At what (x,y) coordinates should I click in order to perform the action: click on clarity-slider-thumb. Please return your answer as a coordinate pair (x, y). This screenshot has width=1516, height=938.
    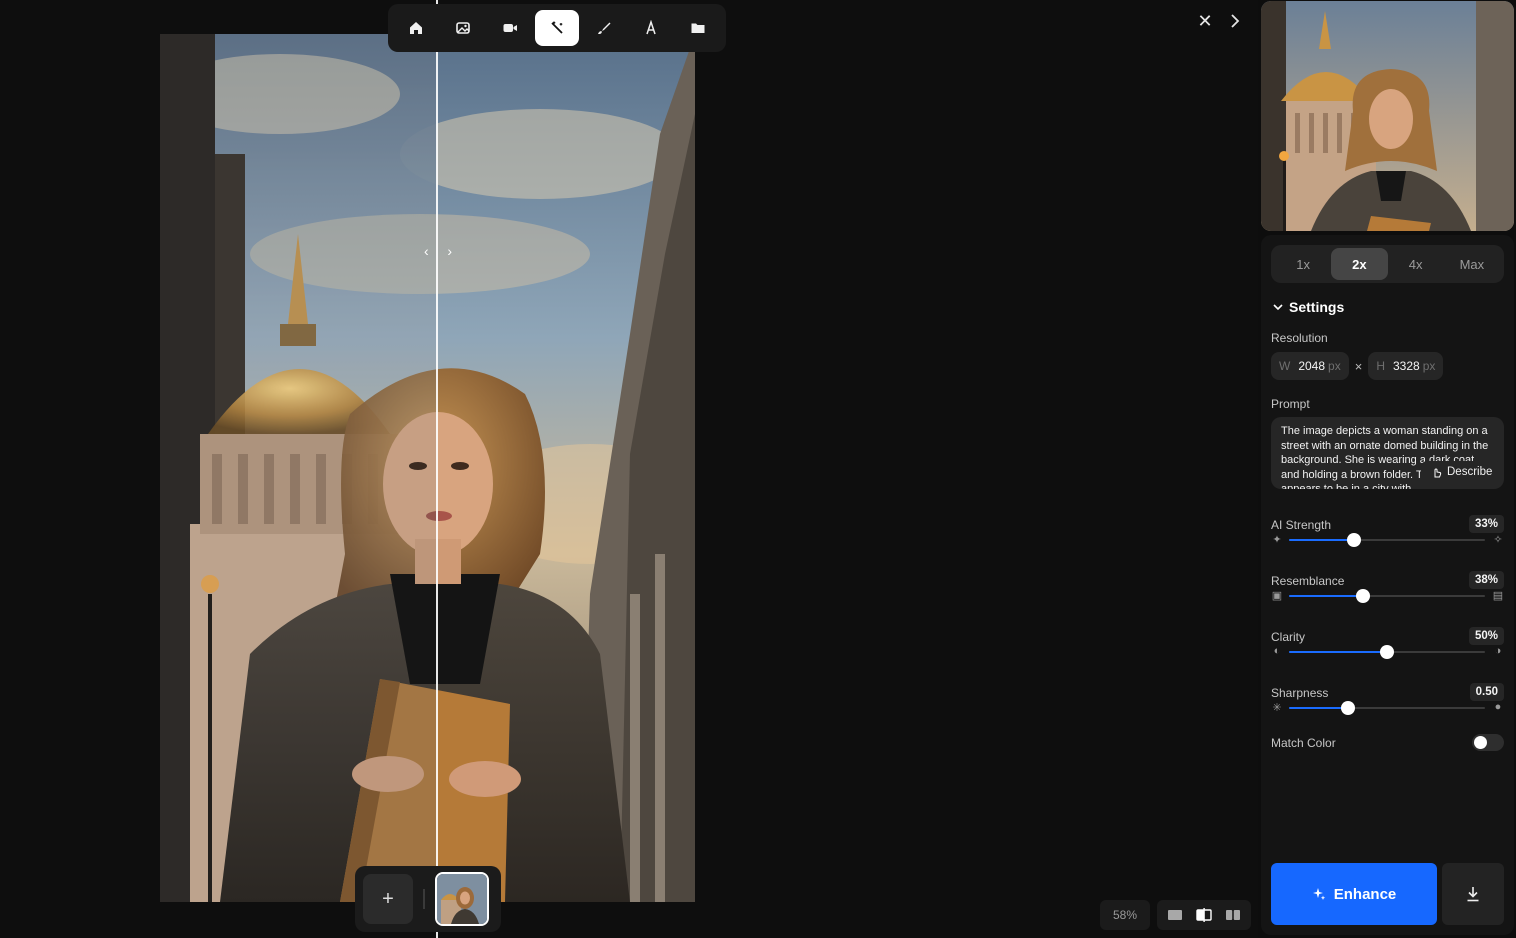
    Looking at the image, I should click on (1387, 652).